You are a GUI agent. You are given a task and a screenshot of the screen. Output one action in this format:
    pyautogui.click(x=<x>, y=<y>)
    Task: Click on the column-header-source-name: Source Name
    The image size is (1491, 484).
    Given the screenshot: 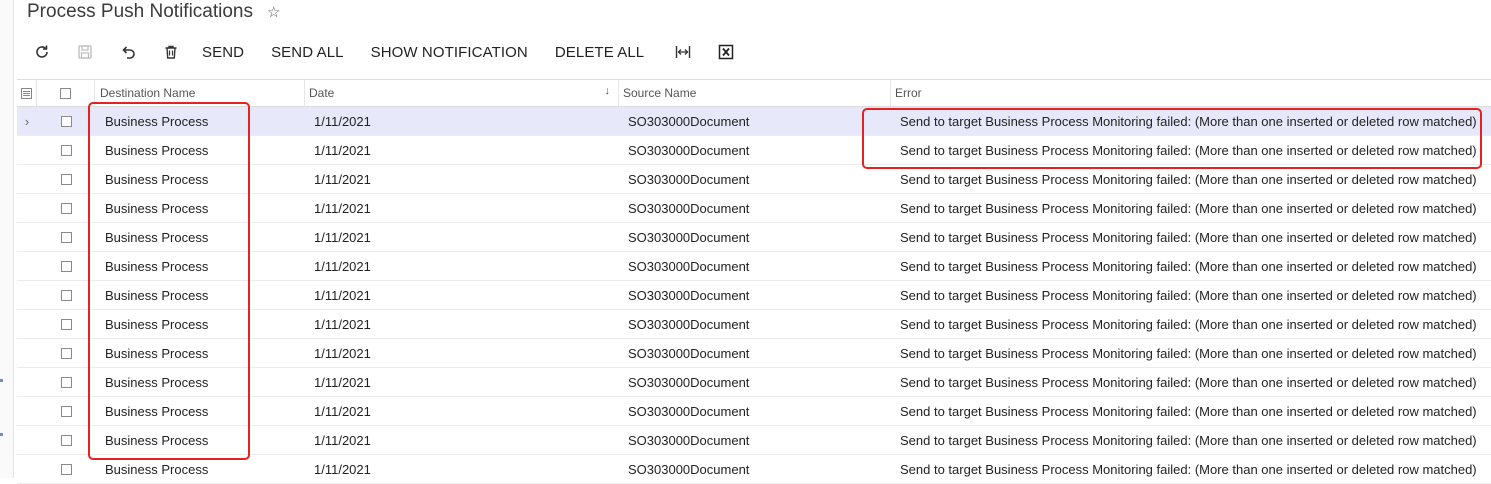 What is the action you would take?
    pyautogui.click(x=755, y=93)
    